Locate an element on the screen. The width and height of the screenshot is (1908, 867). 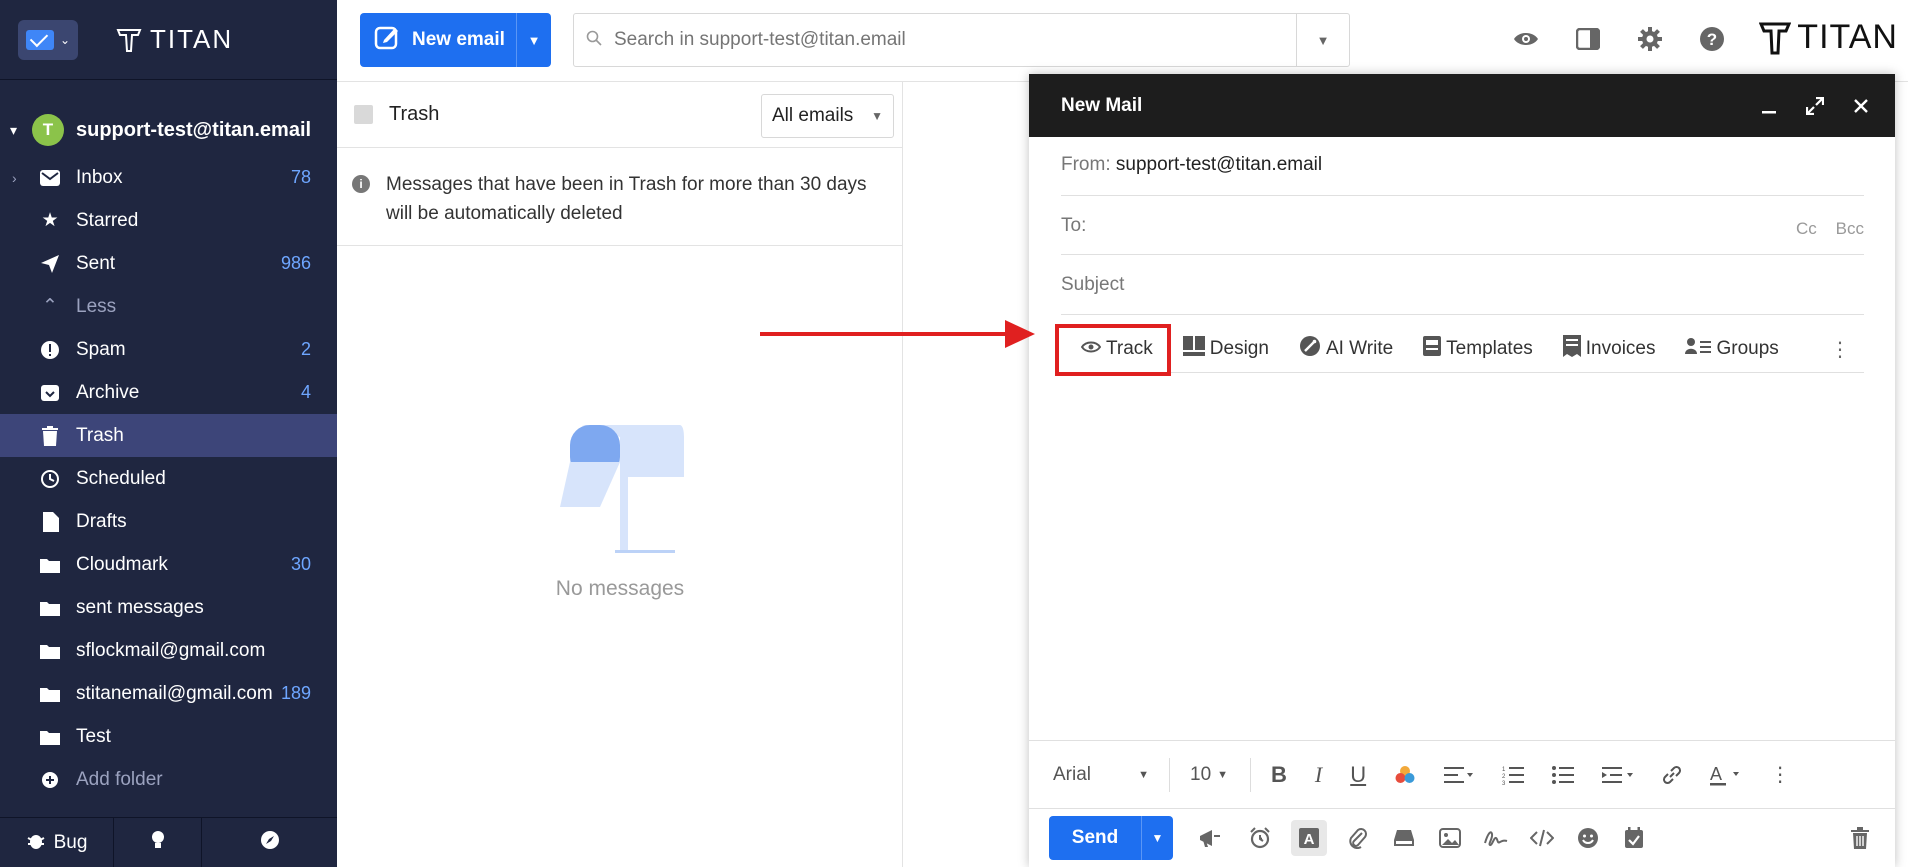
folder-less-toggle: ⌃ Less is located at coordinates (168, 306).